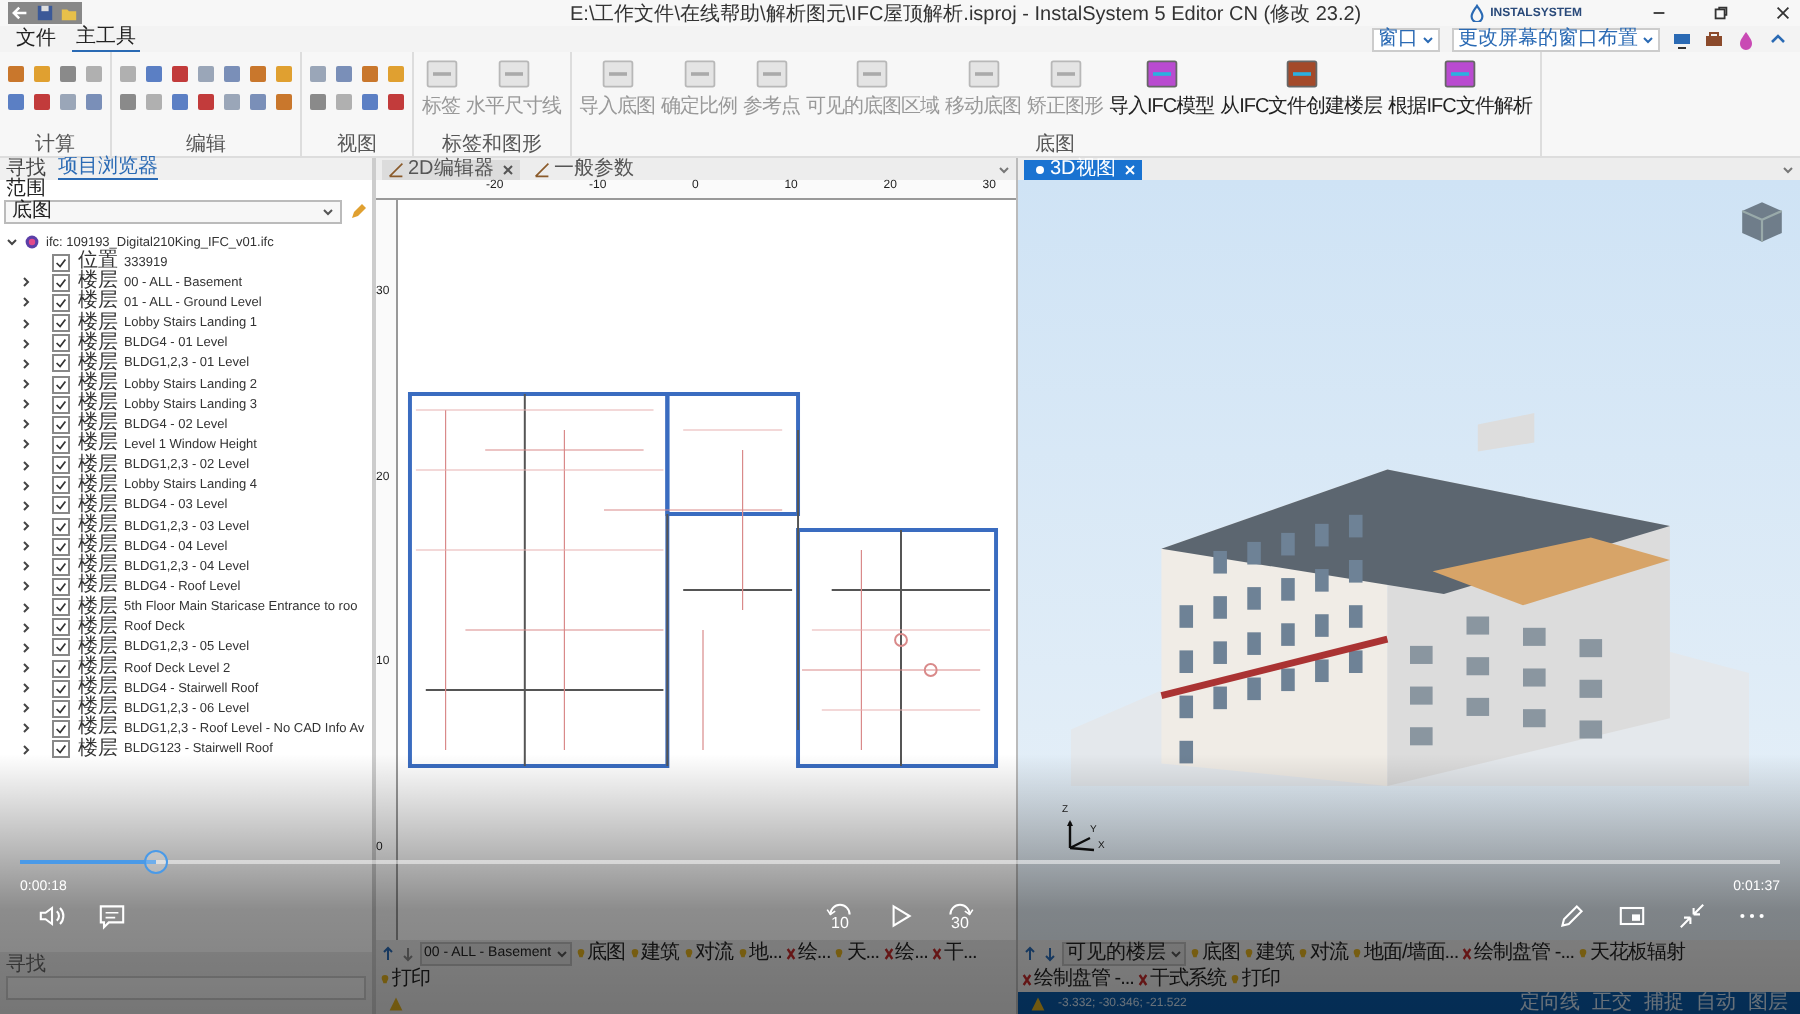 The image size is (1800, 1014). I want to click on editor-tab: 3D视图, so click(1083, 169).